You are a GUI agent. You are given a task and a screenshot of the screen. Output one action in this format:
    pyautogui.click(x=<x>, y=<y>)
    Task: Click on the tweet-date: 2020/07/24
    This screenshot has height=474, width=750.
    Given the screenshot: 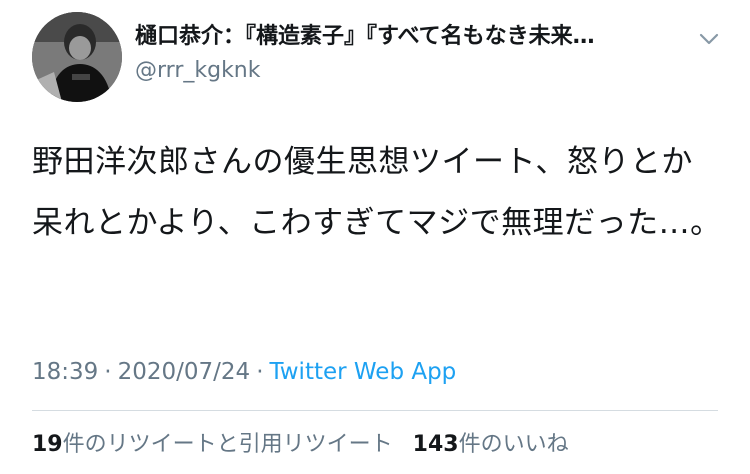 What is the action you would take?
    pyautogui.click(x=184, y=372)
    